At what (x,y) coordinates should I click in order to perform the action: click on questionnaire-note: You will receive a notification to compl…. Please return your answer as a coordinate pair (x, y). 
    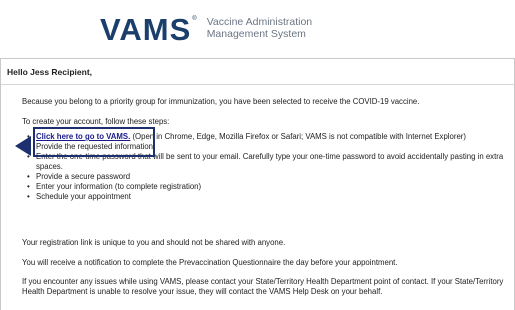
    Looking at the image, I should click on (210, 262).